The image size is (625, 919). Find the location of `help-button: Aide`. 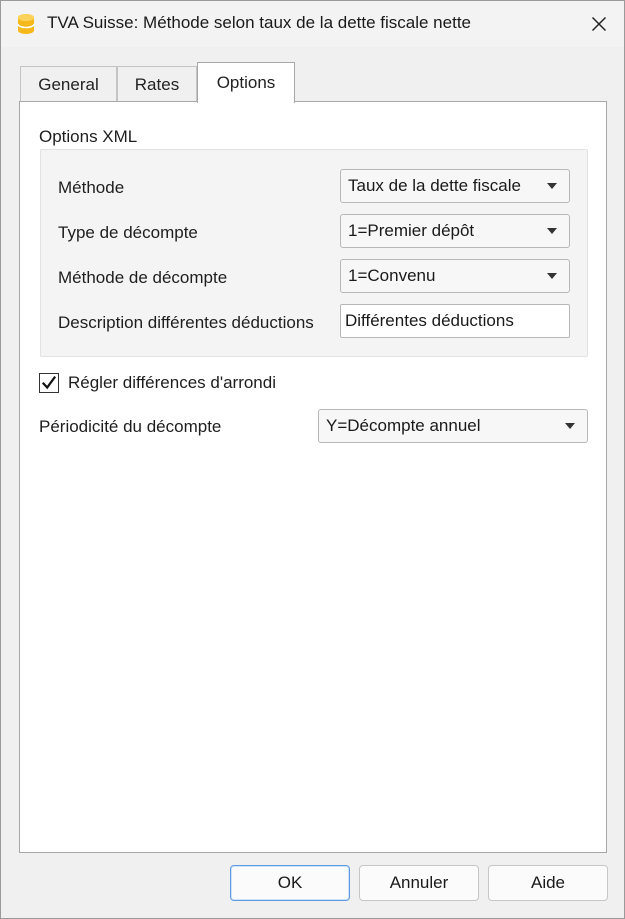

help-button: Aide is located at coordinates (548, 883).